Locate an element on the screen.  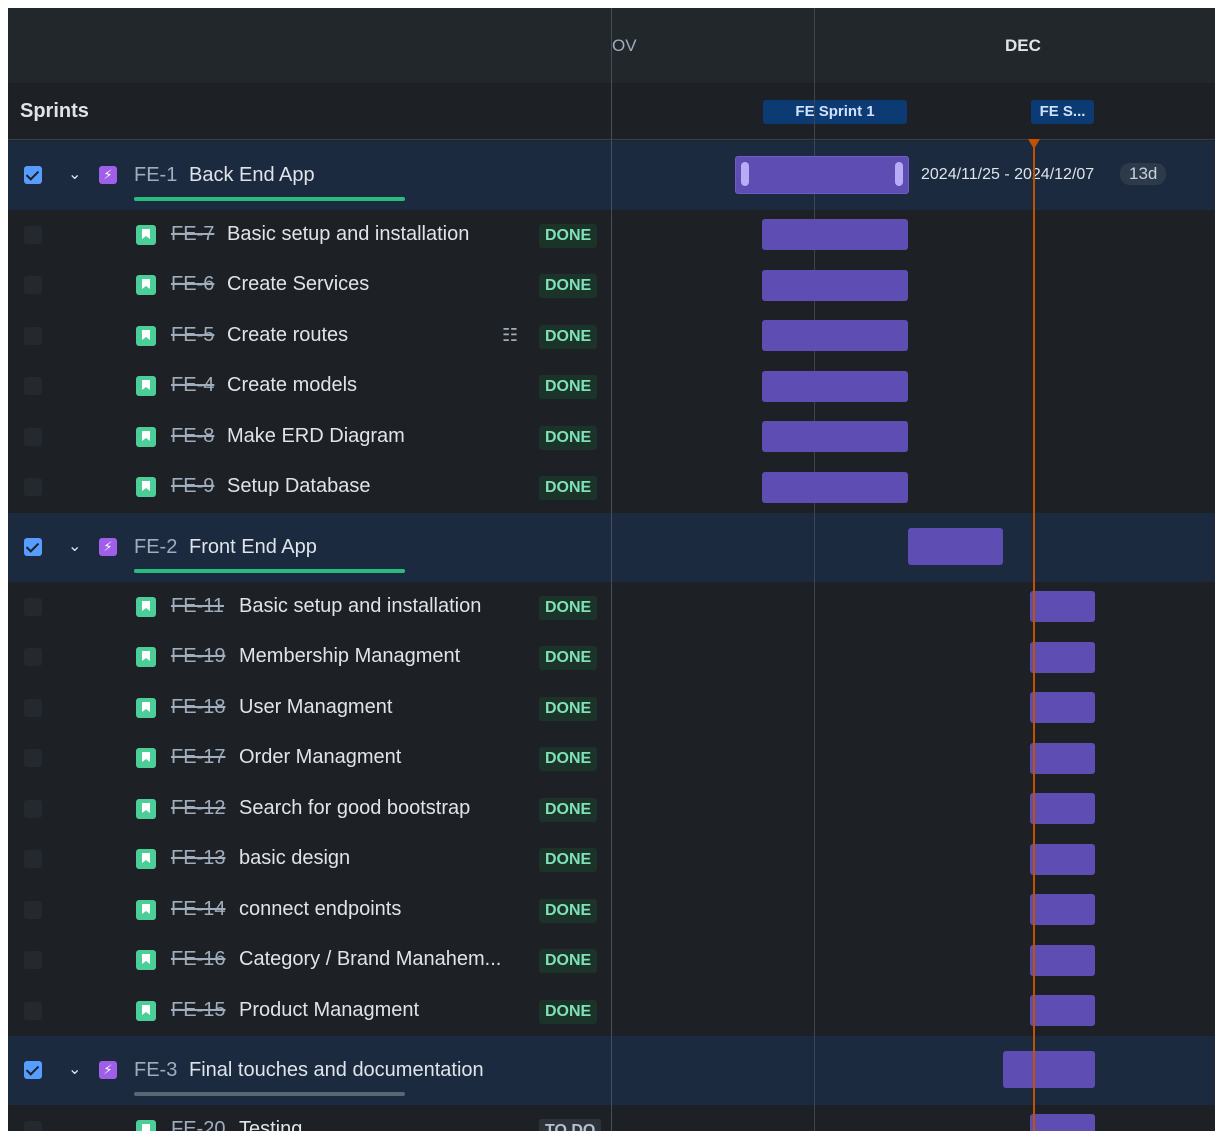
issue-title: User Managment is located at coordinates (315, 707).